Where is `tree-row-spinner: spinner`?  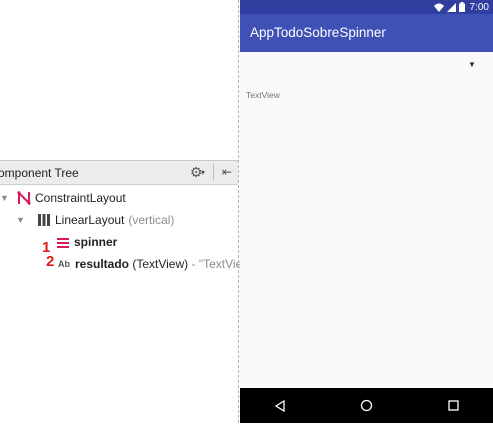 tree-row-spinner: spinner is located at coordinates (86, 242).